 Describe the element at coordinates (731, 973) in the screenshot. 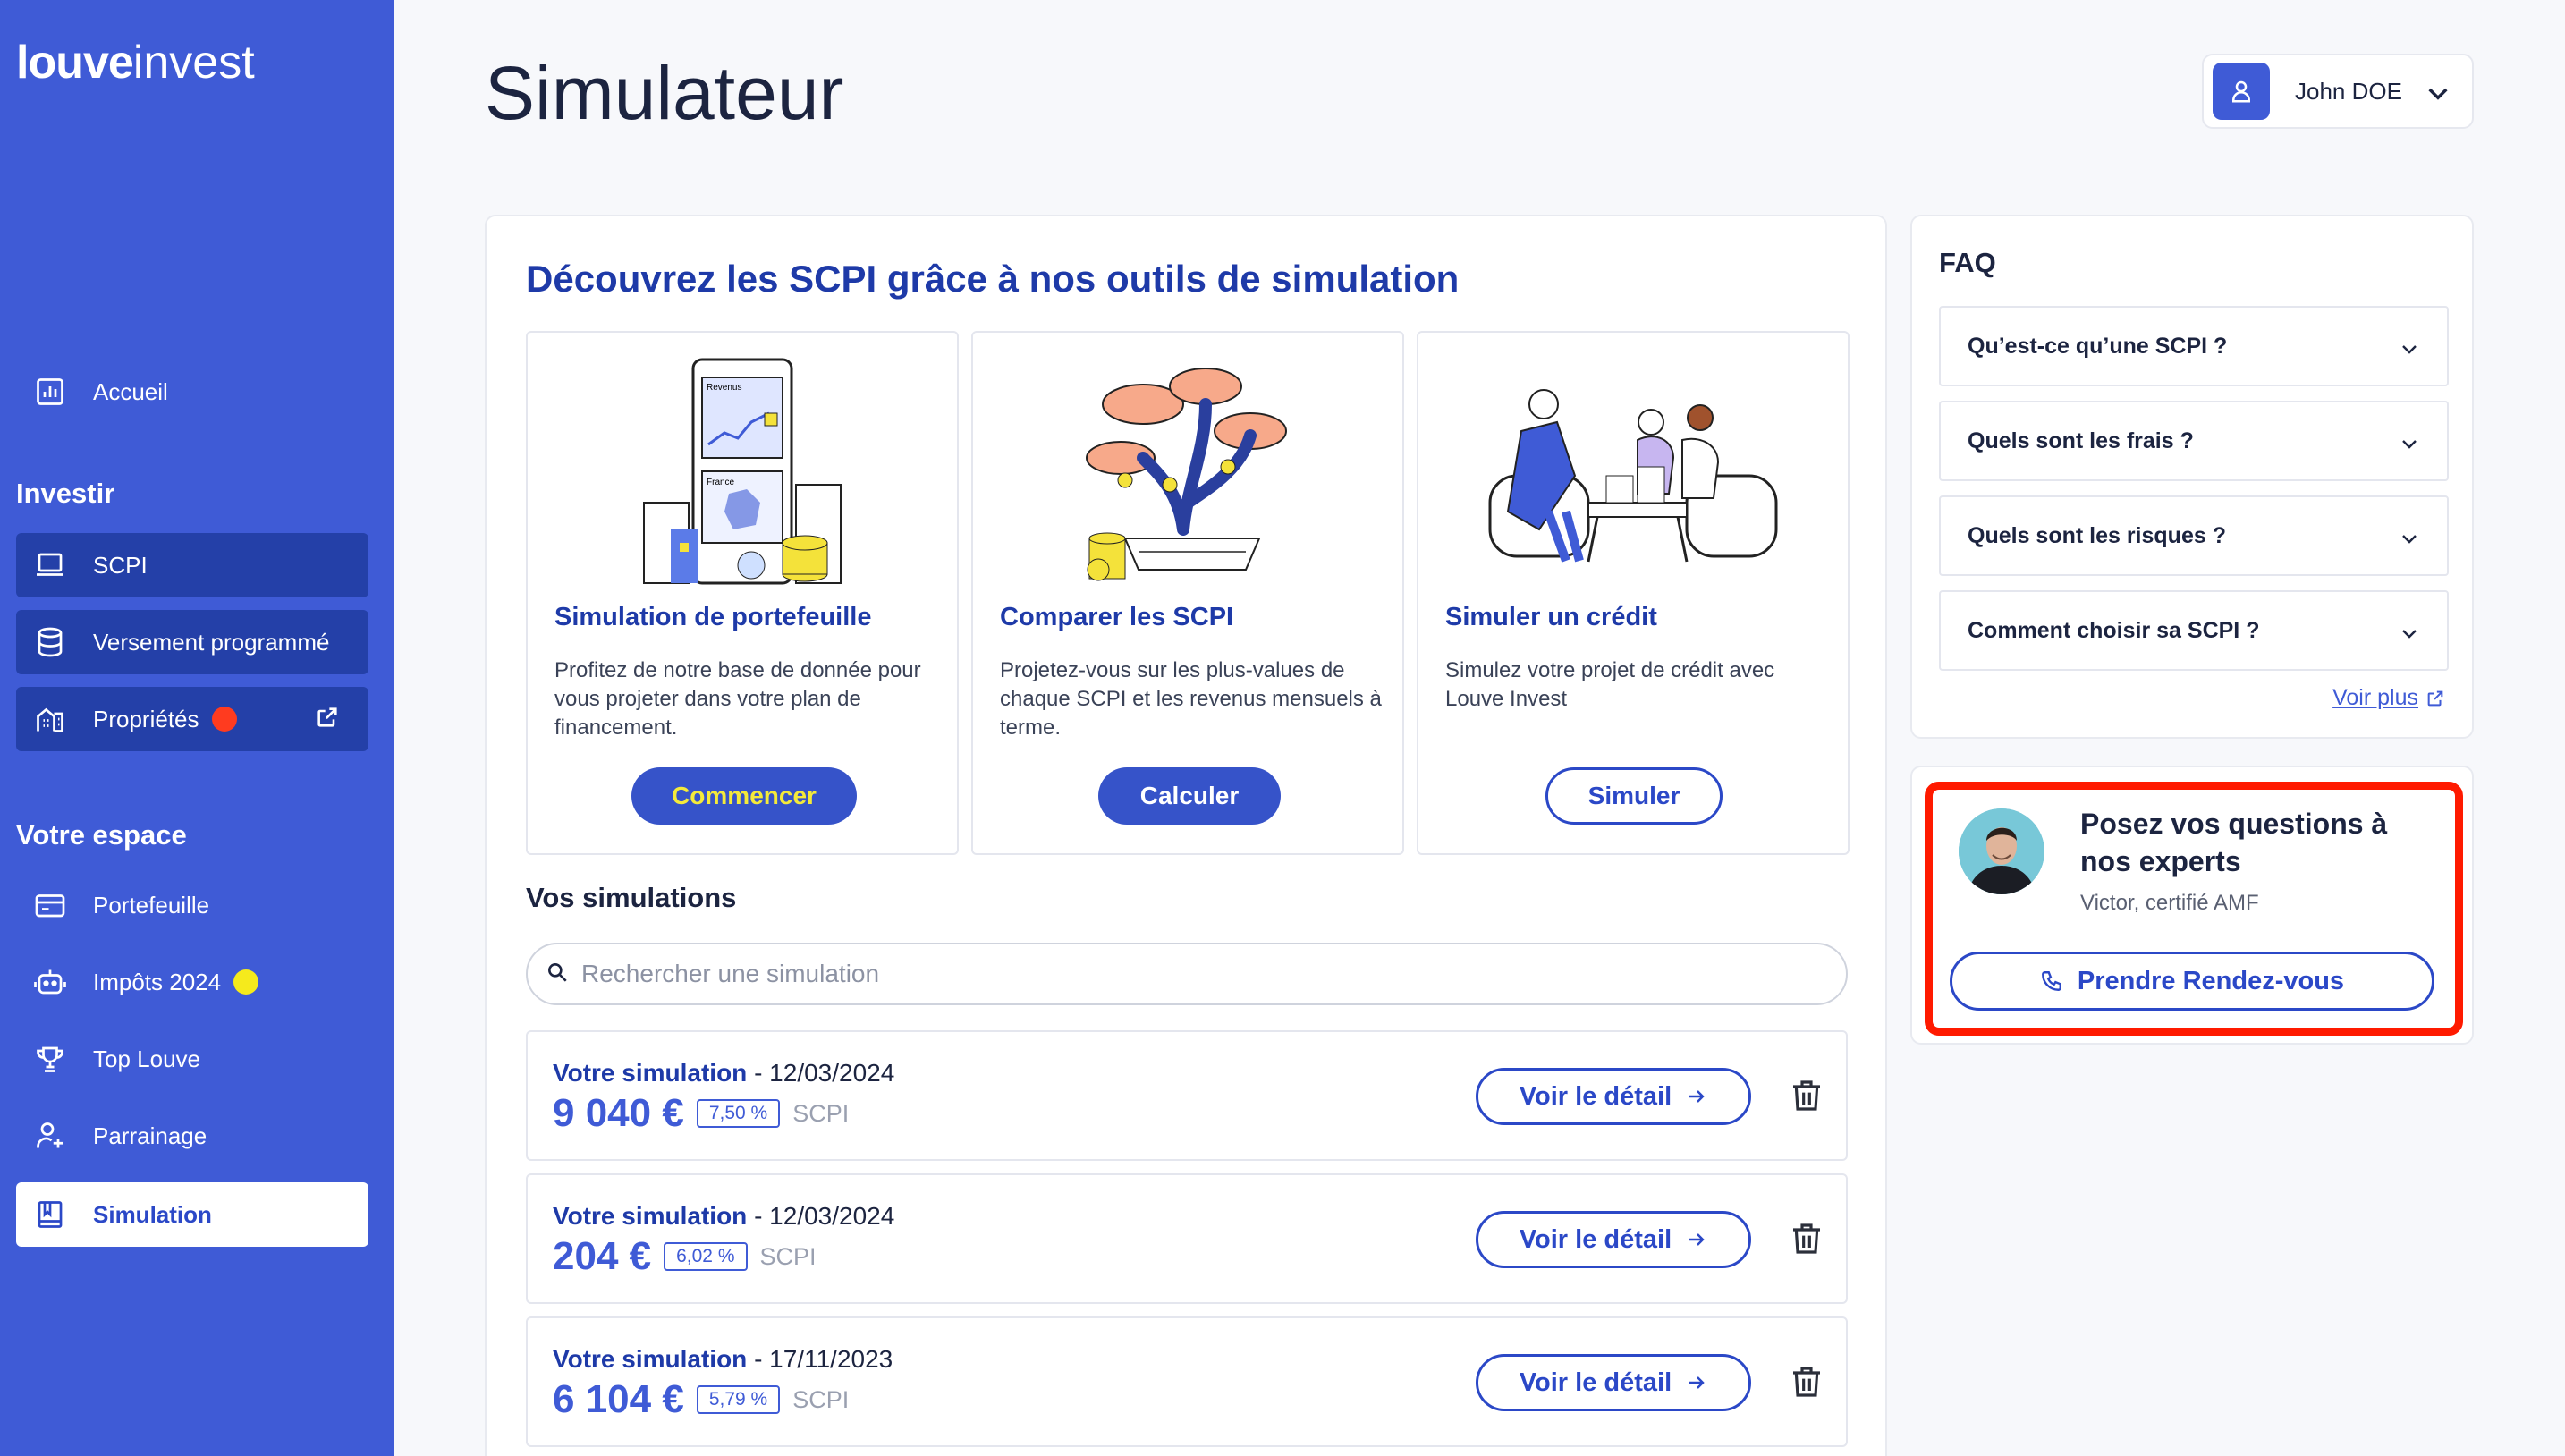

I see `search-placeholder: Rechercher une simulation` at that location.